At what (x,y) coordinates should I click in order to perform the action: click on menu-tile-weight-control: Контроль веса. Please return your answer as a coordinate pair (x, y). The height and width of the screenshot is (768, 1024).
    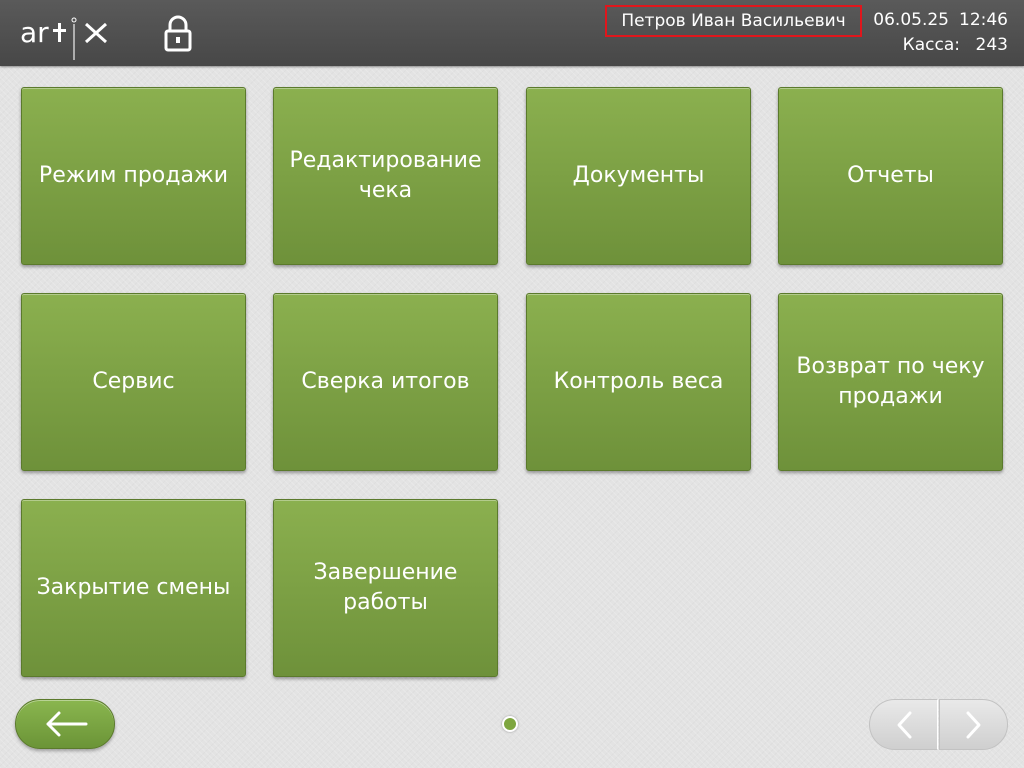
    Looking at the image, I should click on (638, 382).